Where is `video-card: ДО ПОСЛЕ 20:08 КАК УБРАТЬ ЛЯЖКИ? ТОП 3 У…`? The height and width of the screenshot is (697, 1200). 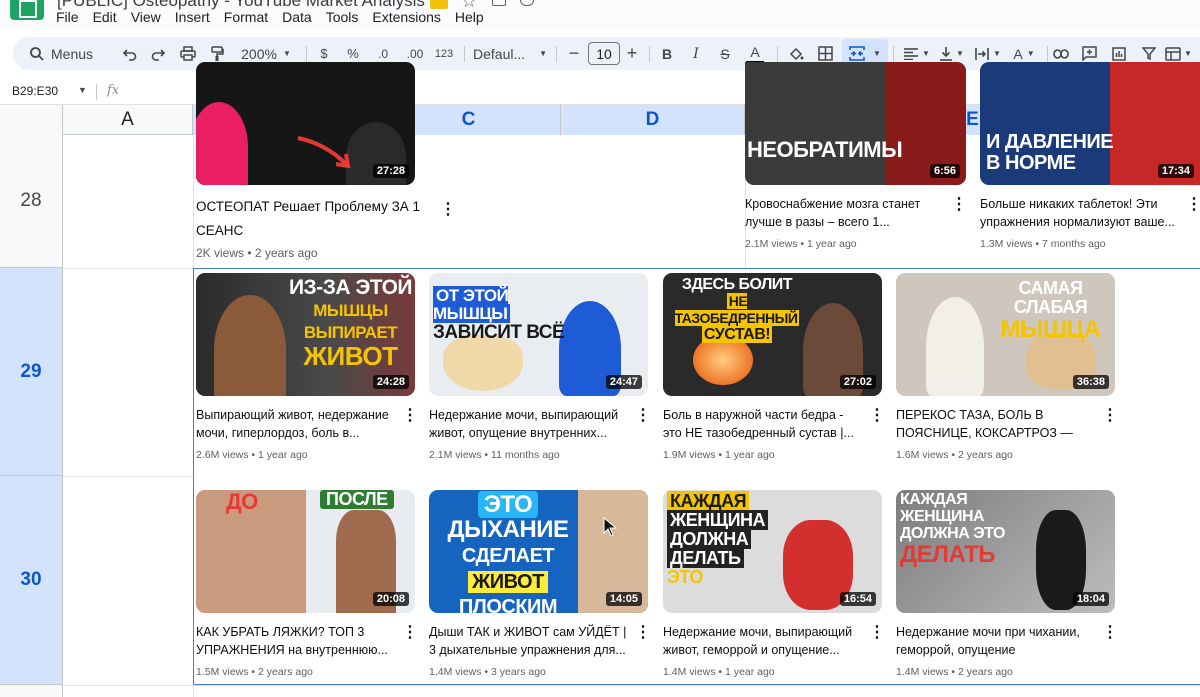
video-card: ДО ПОСЛЕ 20:08 КАК УБРАТЬ ЛЯЖКИ? ТОП 3 У… is located at coordinates (307, 584).